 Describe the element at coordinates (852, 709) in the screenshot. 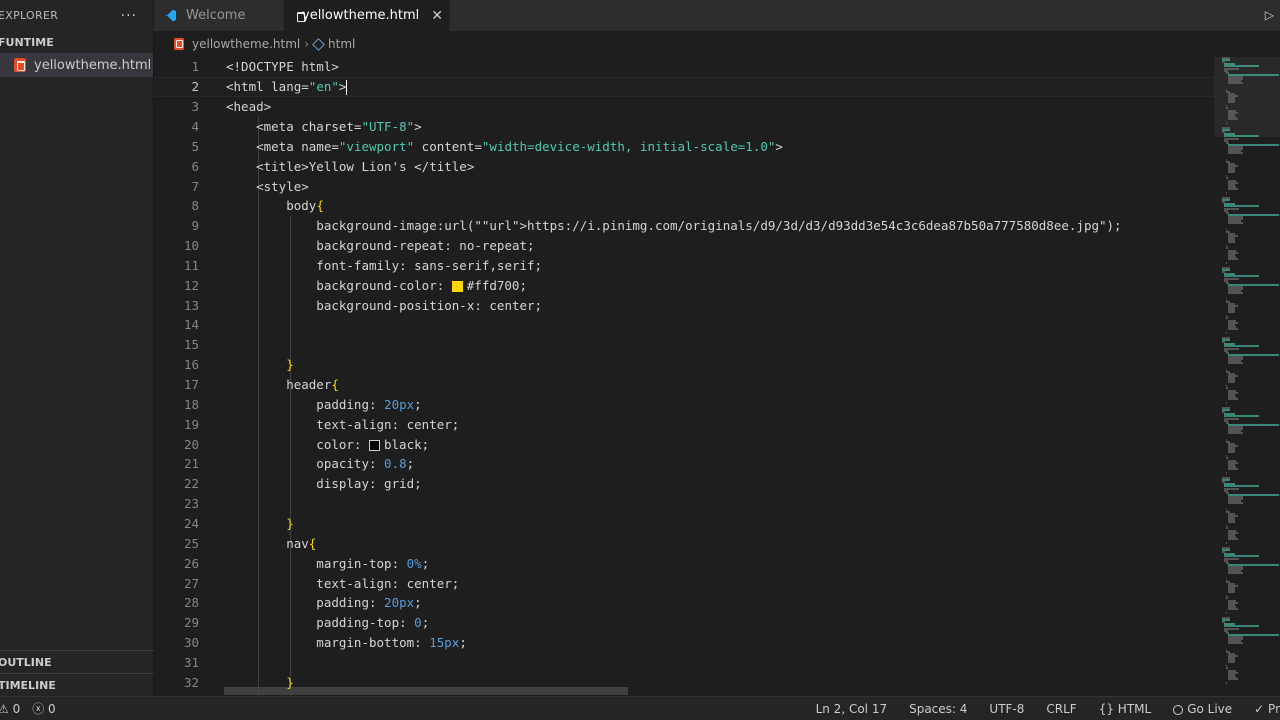

I see `cursor-position: Ln 2, Col 17` at that location.